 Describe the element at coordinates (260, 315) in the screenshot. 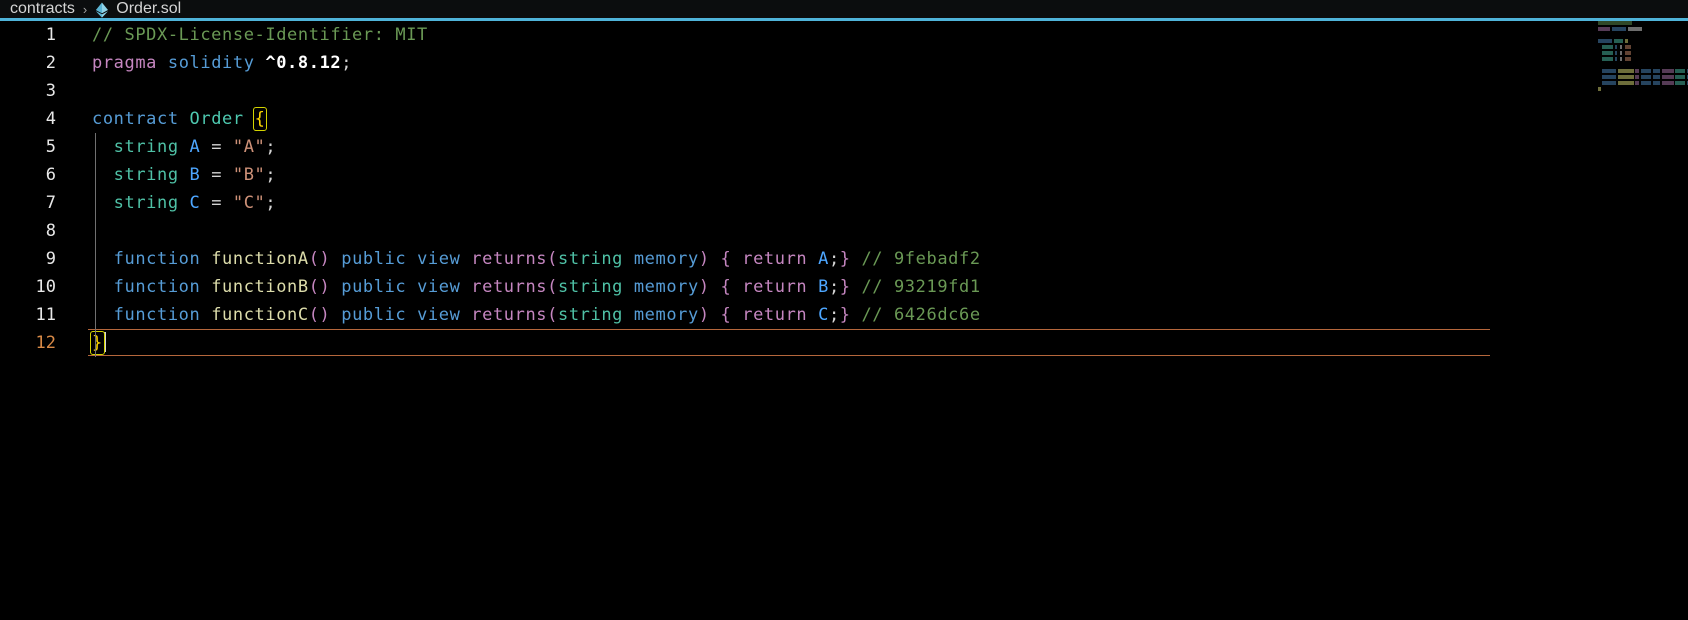

I see `code-token: functionC` at that location.